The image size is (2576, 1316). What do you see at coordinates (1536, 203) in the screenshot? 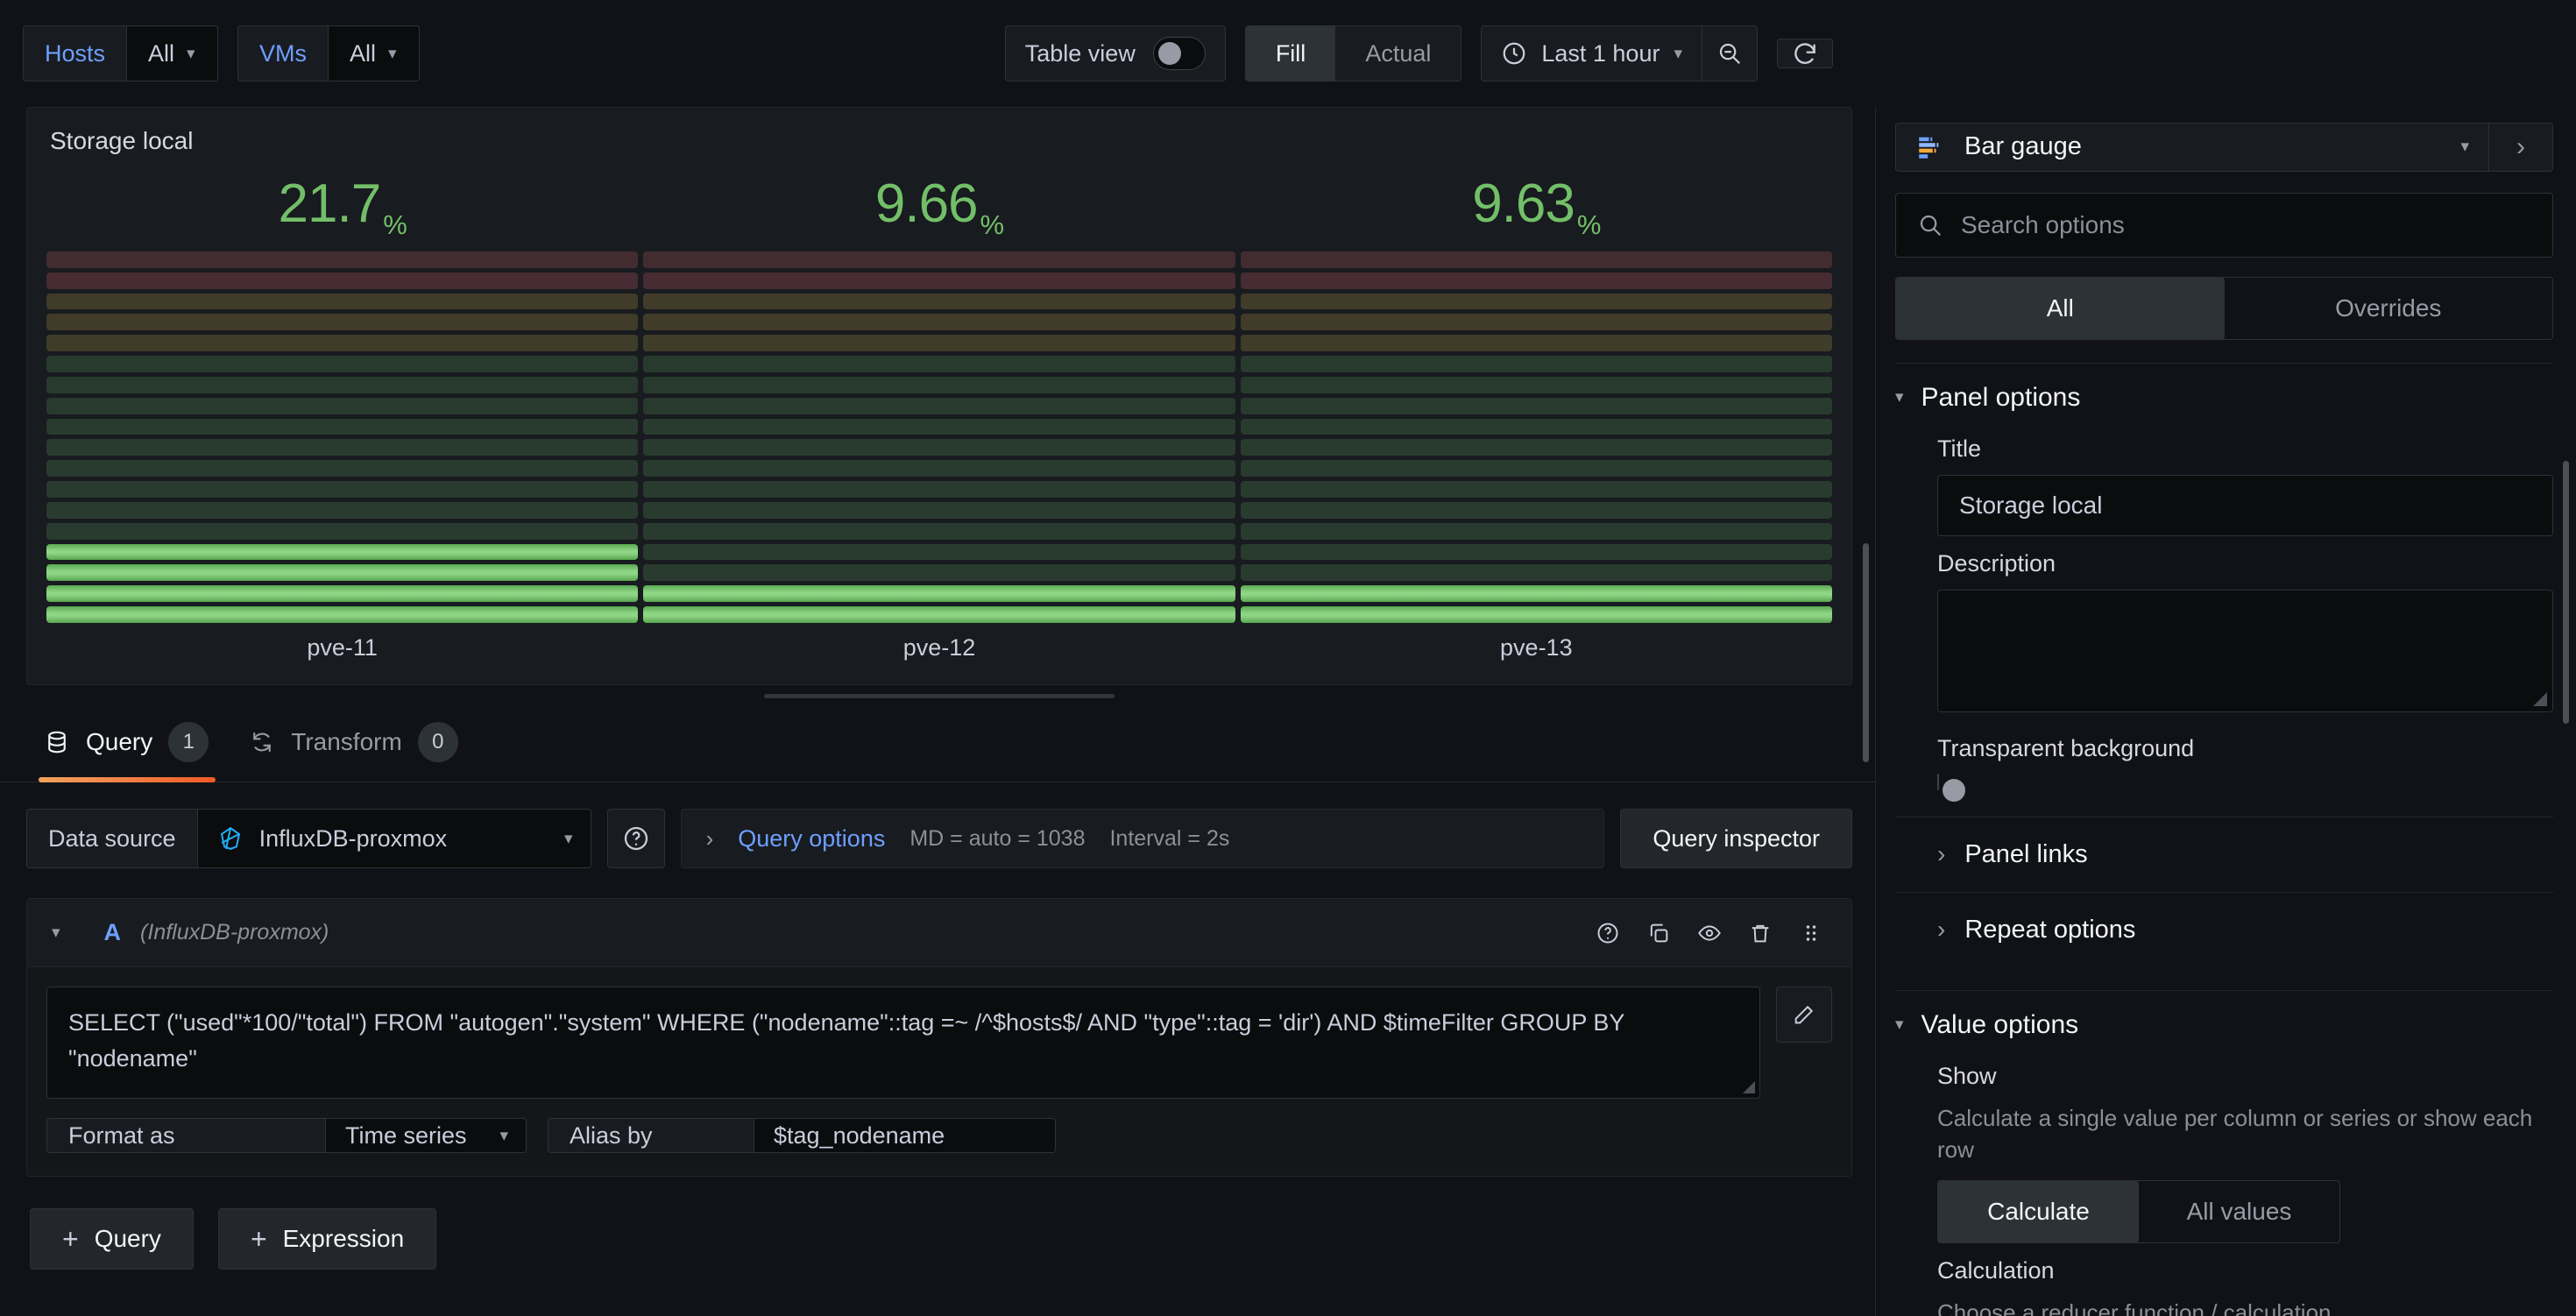
I see `gauge-value: 9.63%` at bounding box center [1536, 203].